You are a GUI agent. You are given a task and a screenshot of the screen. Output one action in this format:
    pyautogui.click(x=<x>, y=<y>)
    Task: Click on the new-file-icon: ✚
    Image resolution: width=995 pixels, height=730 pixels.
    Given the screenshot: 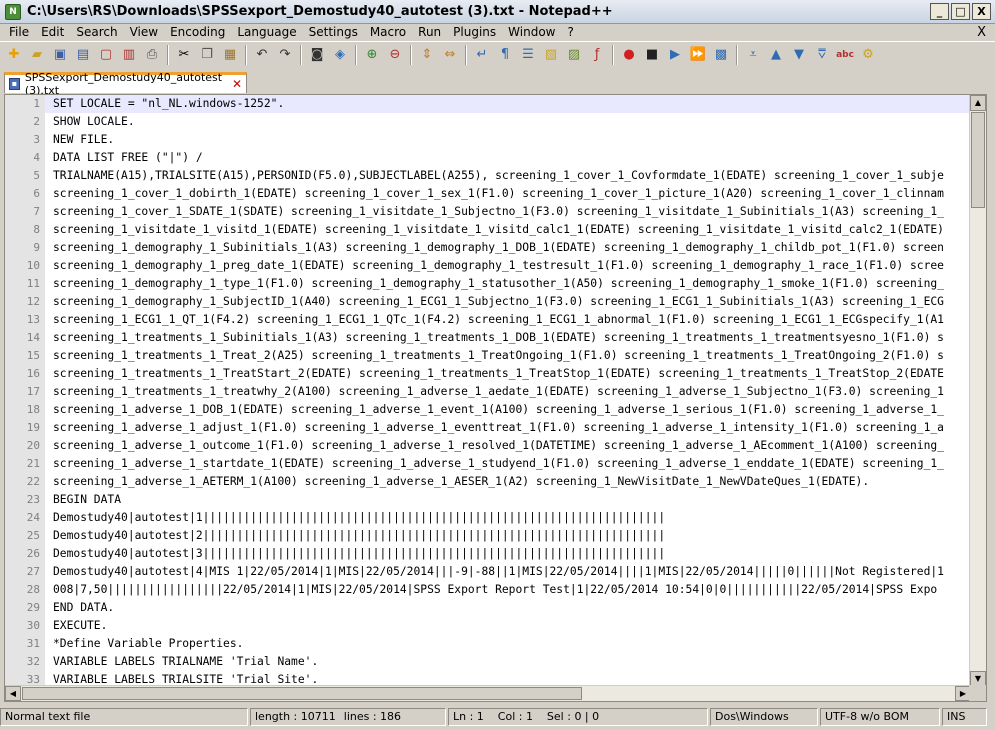 What is the action you would take?
    pyautogui.click(x=14, y=55)
    